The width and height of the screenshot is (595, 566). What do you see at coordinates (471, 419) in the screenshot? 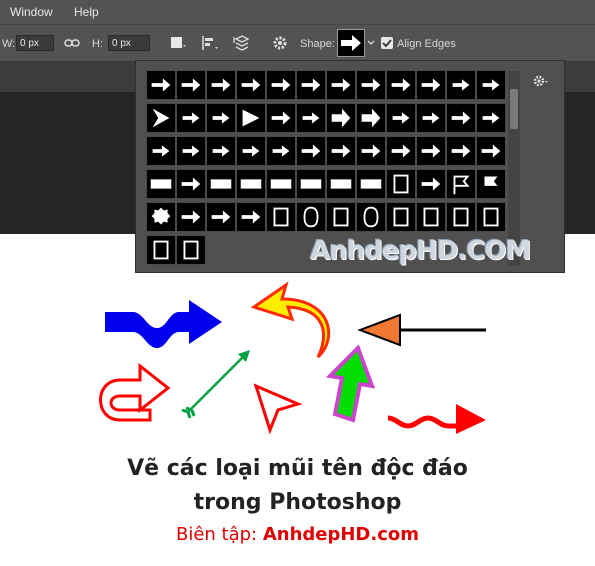
I see `red-wave-arrowhead` at bounding box center [471, 419].